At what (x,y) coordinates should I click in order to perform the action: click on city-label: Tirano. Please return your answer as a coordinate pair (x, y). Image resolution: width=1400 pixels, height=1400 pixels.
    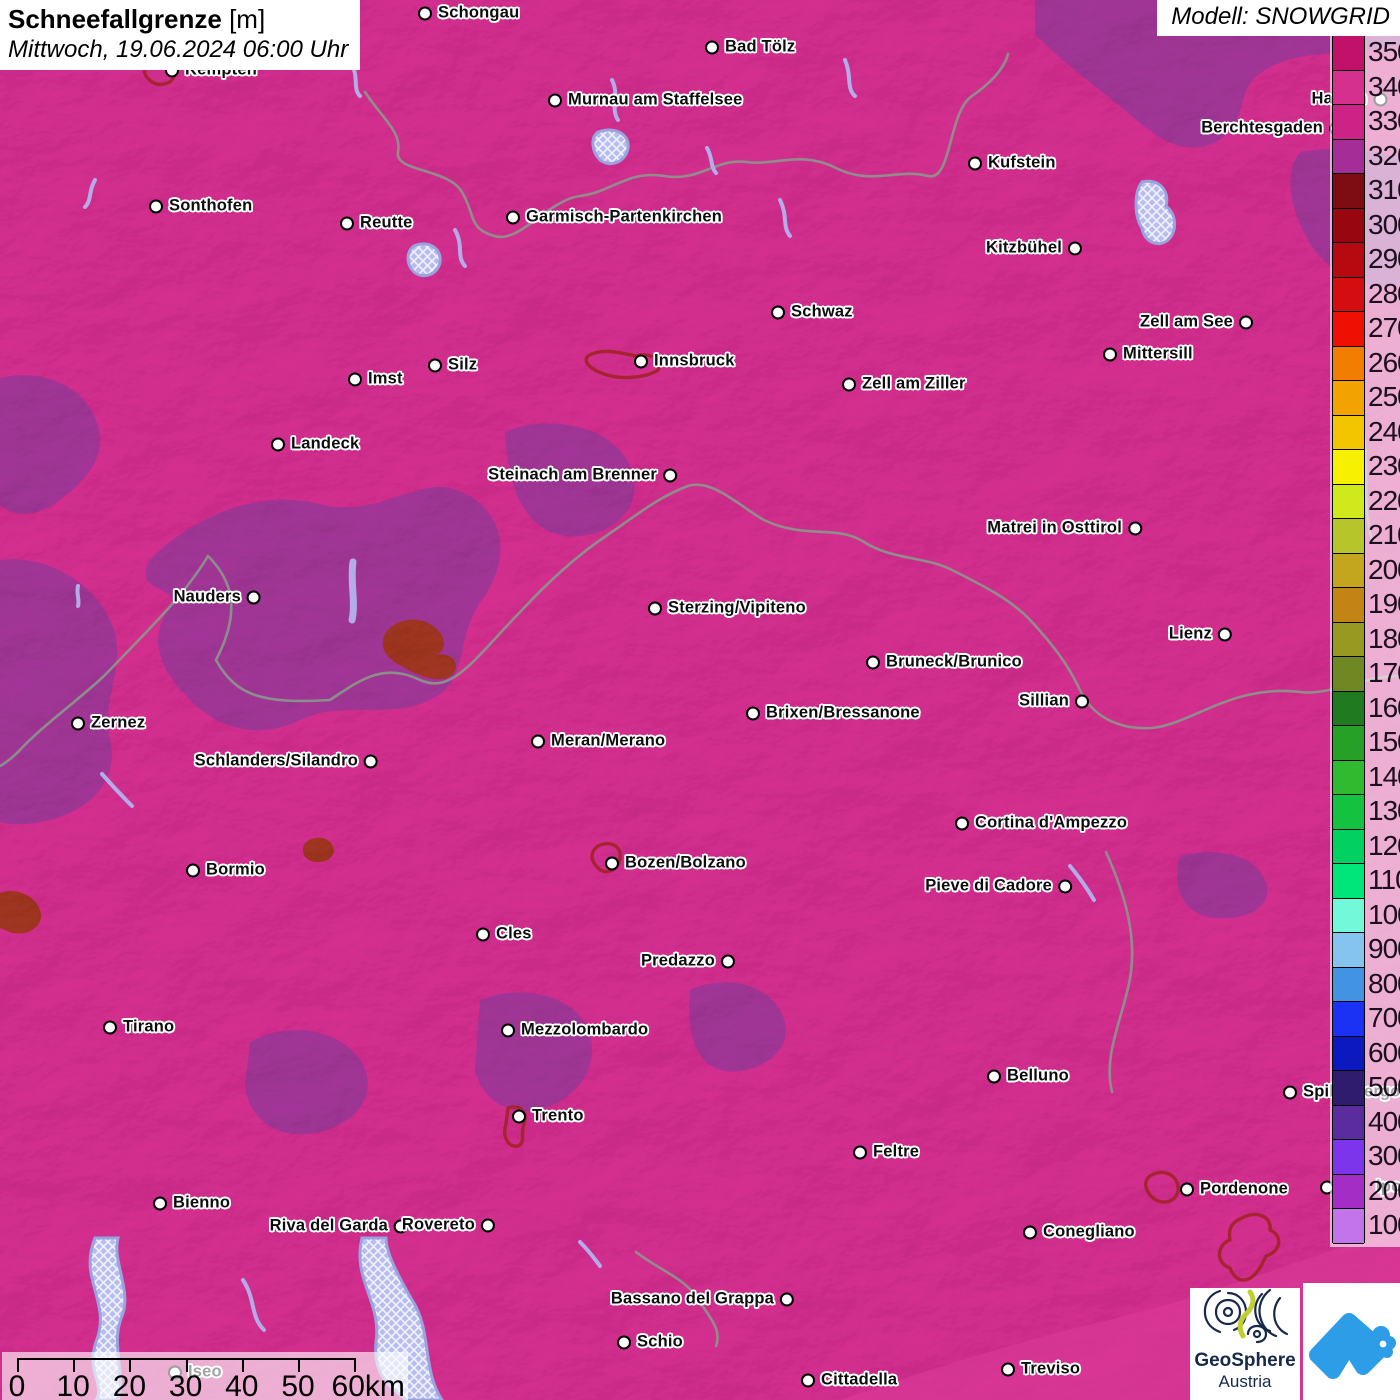
    Looking at the image, I should click on (149, 1026).